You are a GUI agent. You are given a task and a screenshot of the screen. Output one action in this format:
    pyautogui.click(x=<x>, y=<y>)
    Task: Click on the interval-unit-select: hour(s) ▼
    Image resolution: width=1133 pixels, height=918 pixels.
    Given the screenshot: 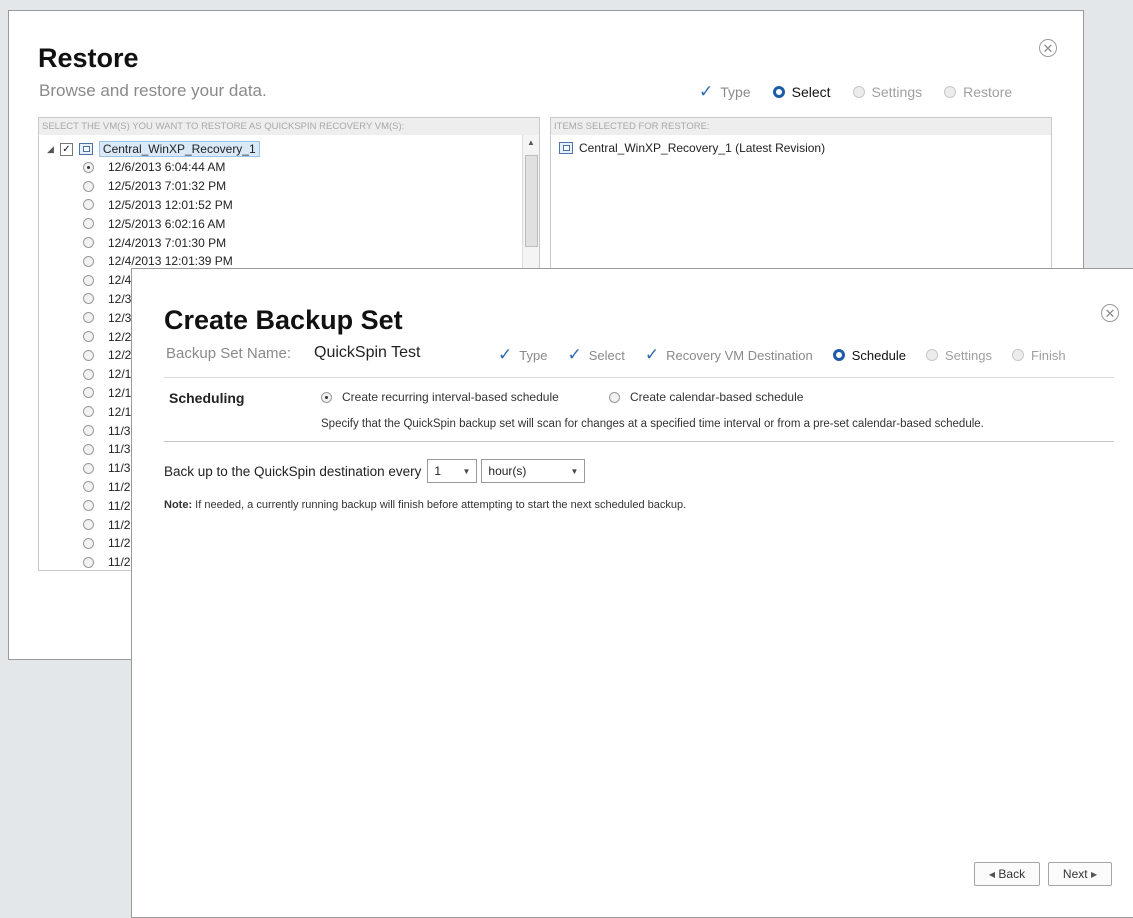 What is the action you would take?
    pyautogui.click(x=533, y=471)
    